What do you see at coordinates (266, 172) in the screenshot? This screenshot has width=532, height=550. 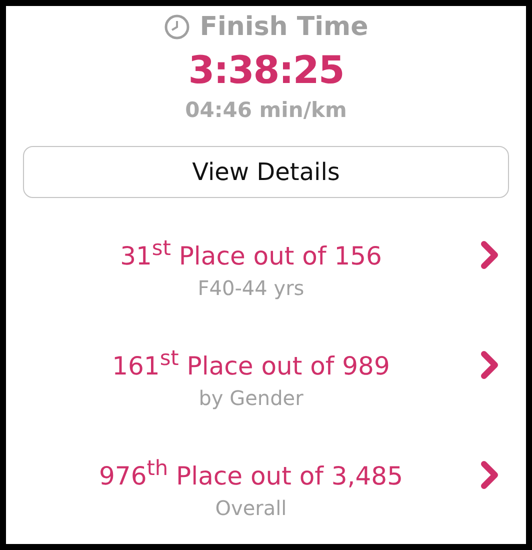 I see `view-details-button: View Details` at bounding box center [266, 172].